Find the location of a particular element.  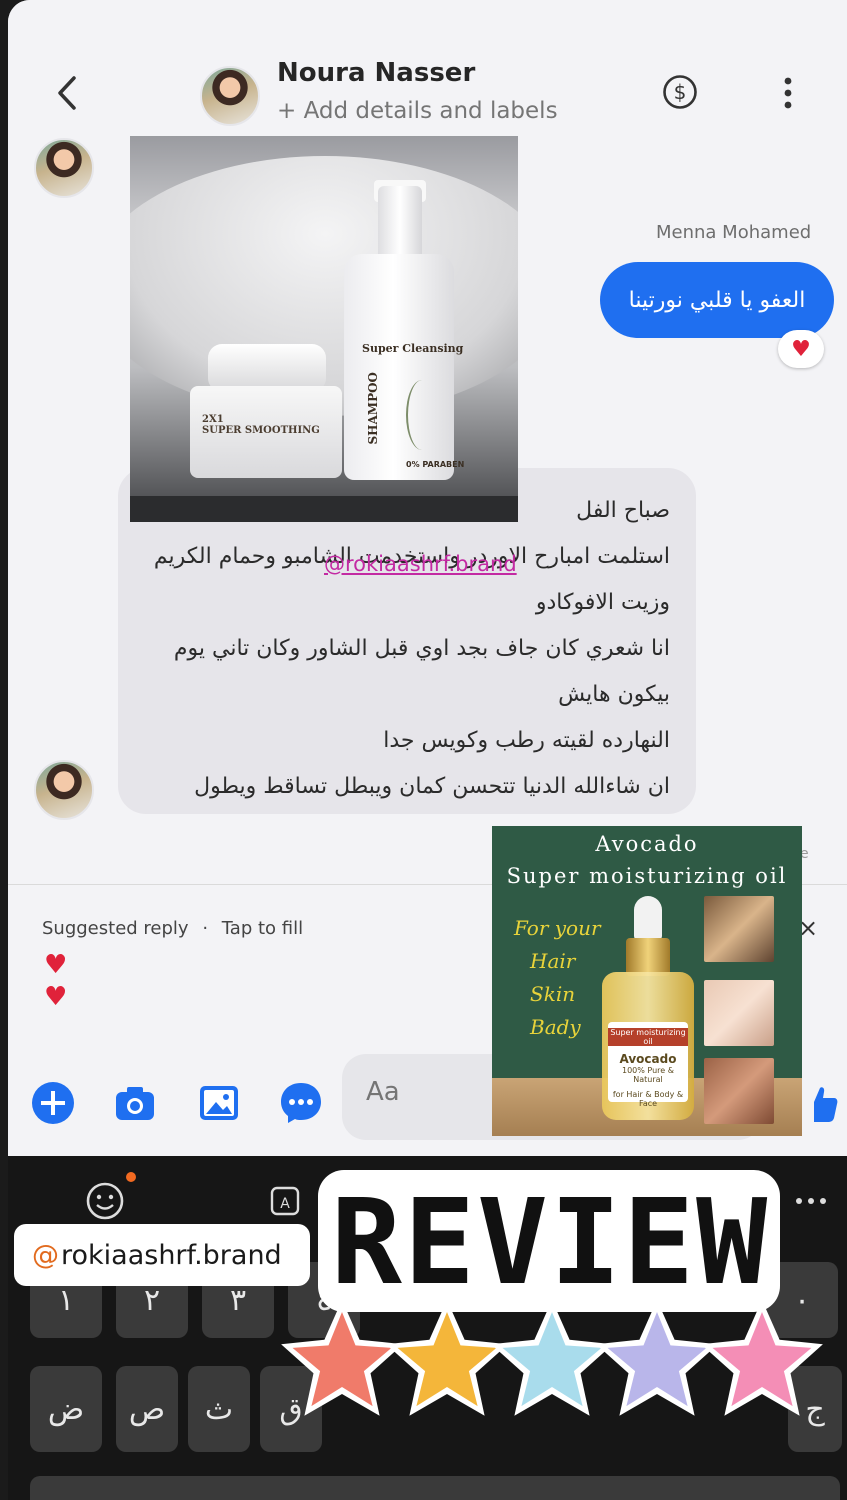

cream-jar: 2X1 SUPER SMOOTHING is located at coordinates (266, 432).